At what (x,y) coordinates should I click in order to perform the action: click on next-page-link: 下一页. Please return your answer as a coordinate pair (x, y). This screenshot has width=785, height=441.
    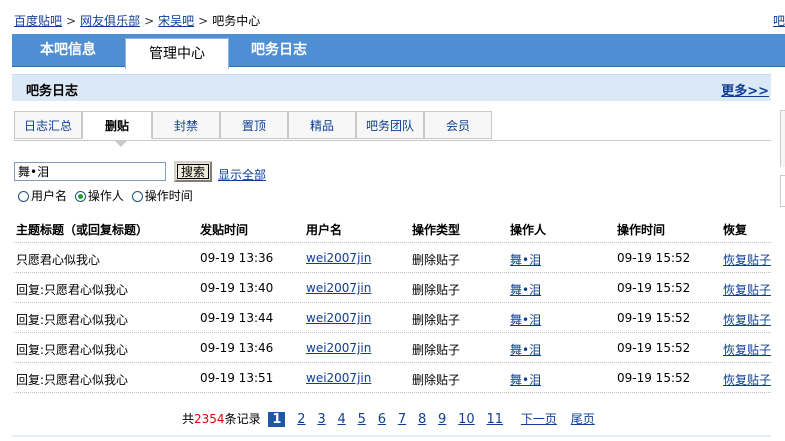
    Looking at the image, I should click on (539, 419).